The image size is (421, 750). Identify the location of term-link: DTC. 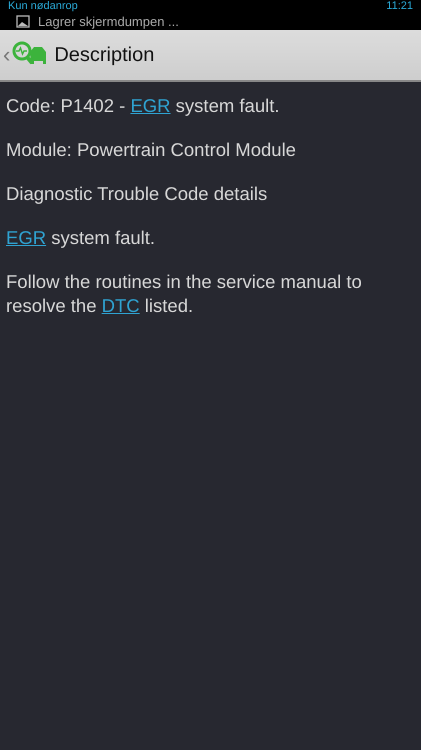
(121, 305).